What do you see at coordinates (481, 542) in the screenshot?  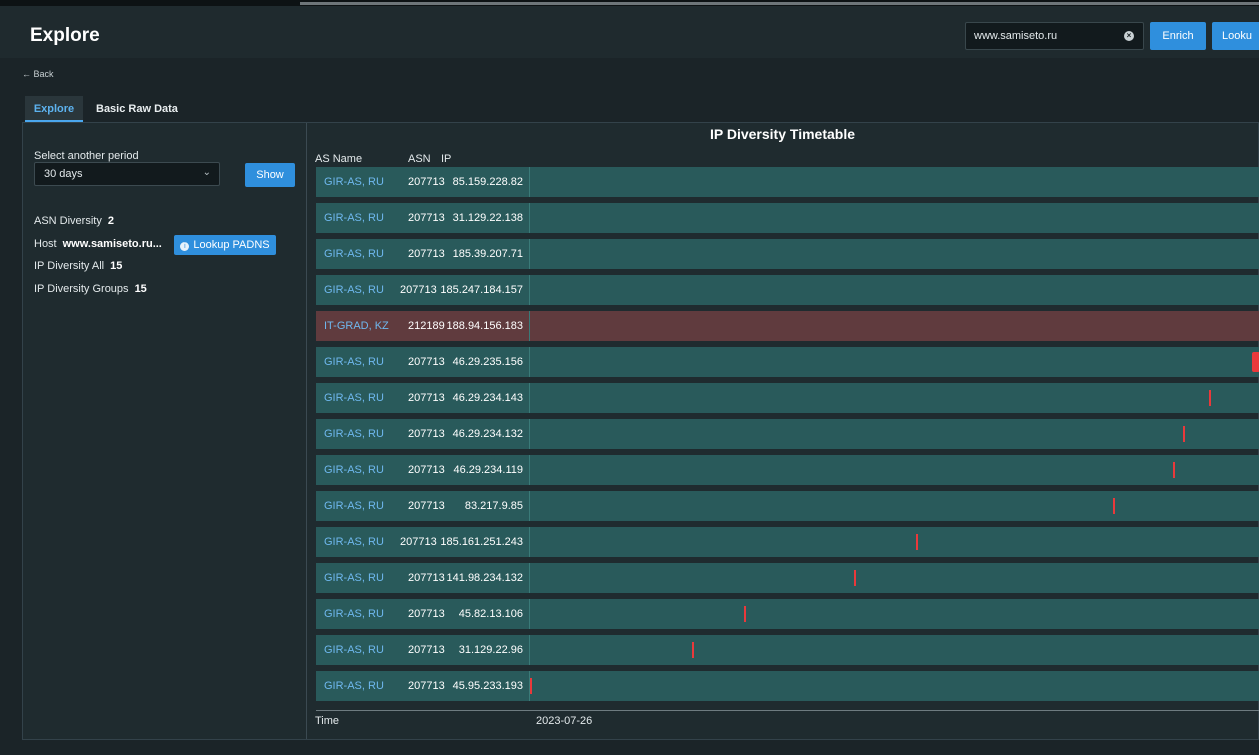 I see `ip-cell: 185.161.251.243` at bounding box center [481, 542].